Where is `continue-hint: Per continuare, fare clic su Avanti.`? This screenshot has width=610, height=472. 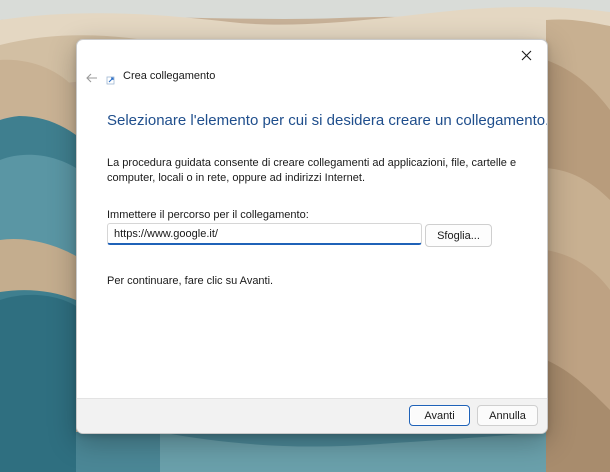 continue-hint: Per continuare, fare clic su Avanti. is located at coordinates (190, 281).